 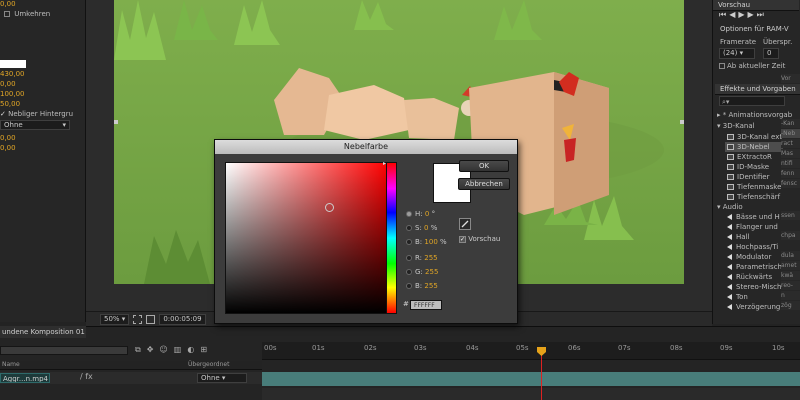 What do you see at coordinates (531, 379) in the screenshot?
I see `layer-track-bar` at bounding box center [531, 379].